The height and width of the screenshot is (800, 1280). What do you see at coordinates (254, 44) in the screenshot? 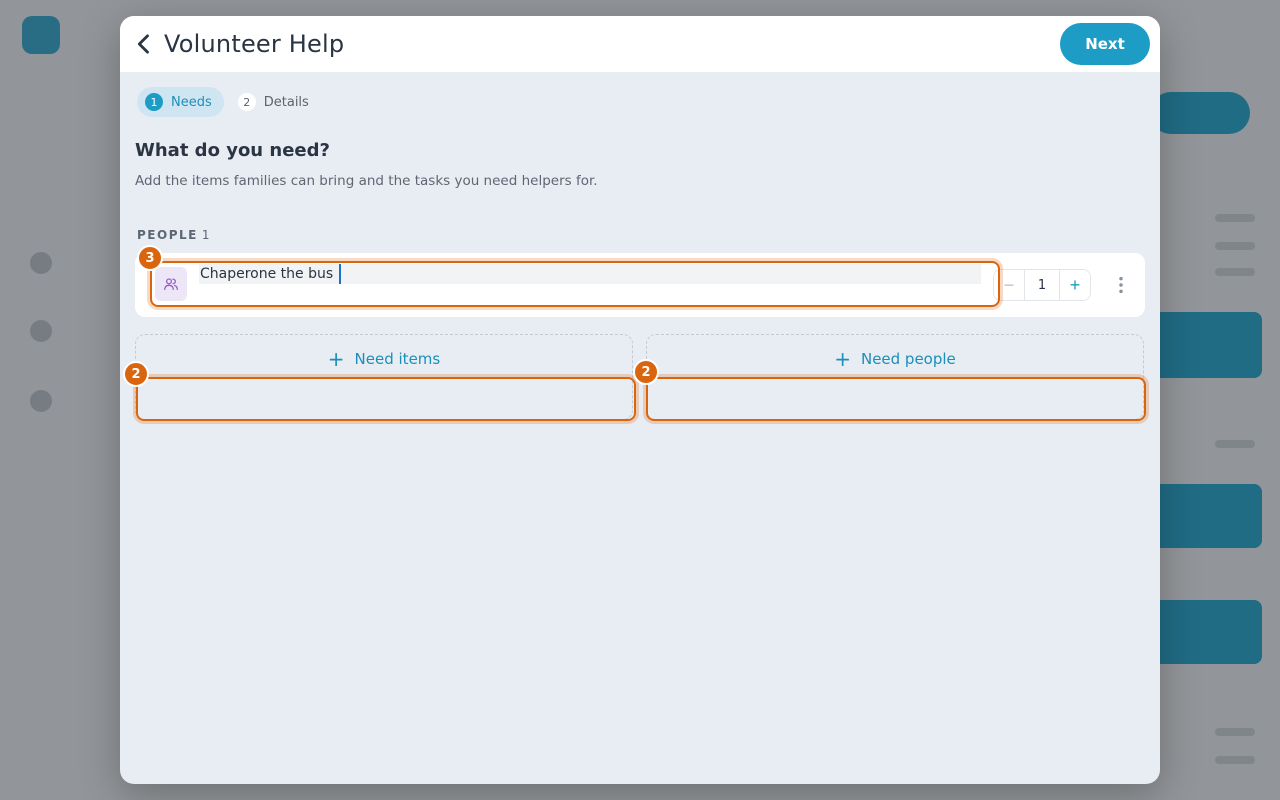
I see `modal-title: Volunteer Help` at bounding box center [254, 44].